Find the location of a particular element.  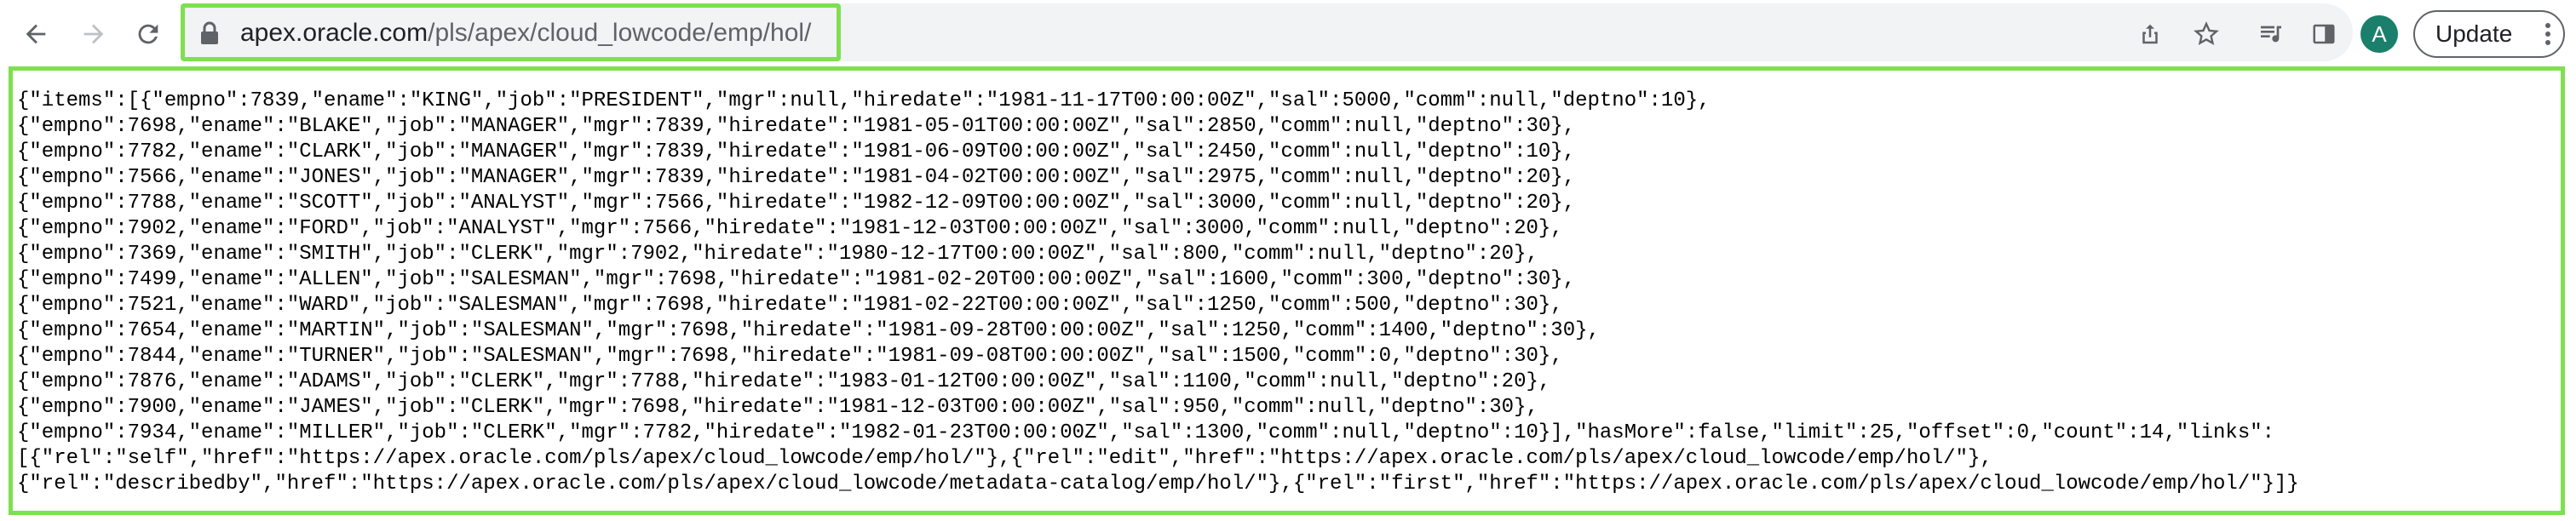

url-path: /pls/apex/cloud_lowcode/emp/hol/ is located at coordinates (620, 33).